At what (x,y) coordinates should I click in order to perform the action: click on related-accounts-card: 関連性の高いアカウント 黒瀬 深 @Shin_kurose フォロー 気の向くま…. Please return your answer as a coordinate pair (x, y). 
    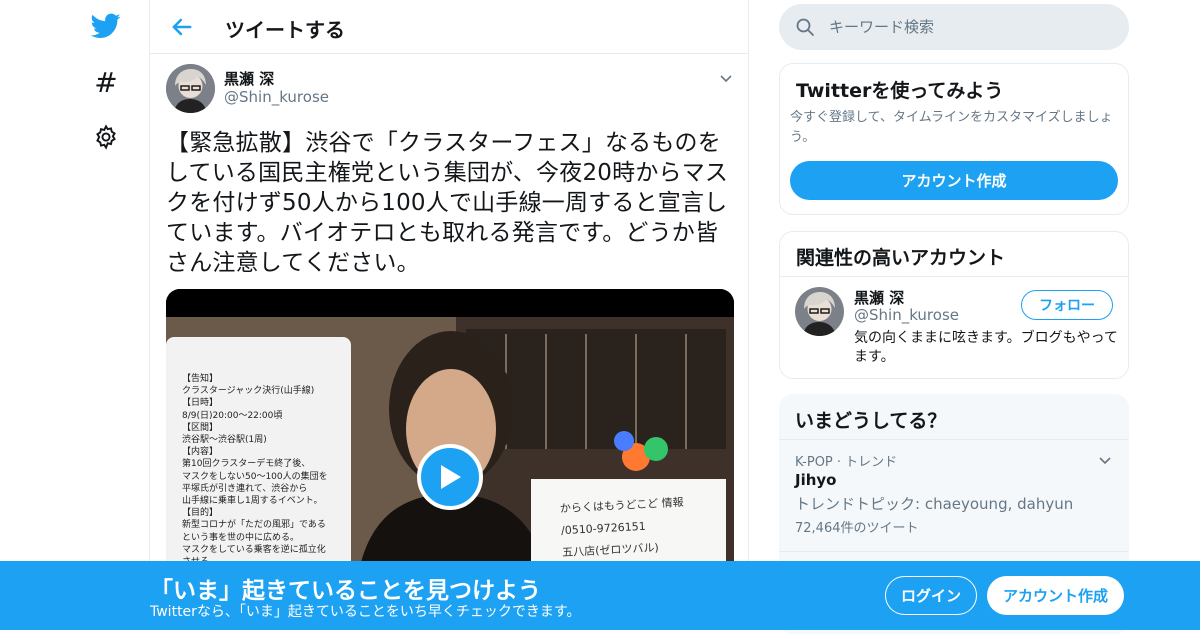
    Looking at the image, I should click on (954, 305).